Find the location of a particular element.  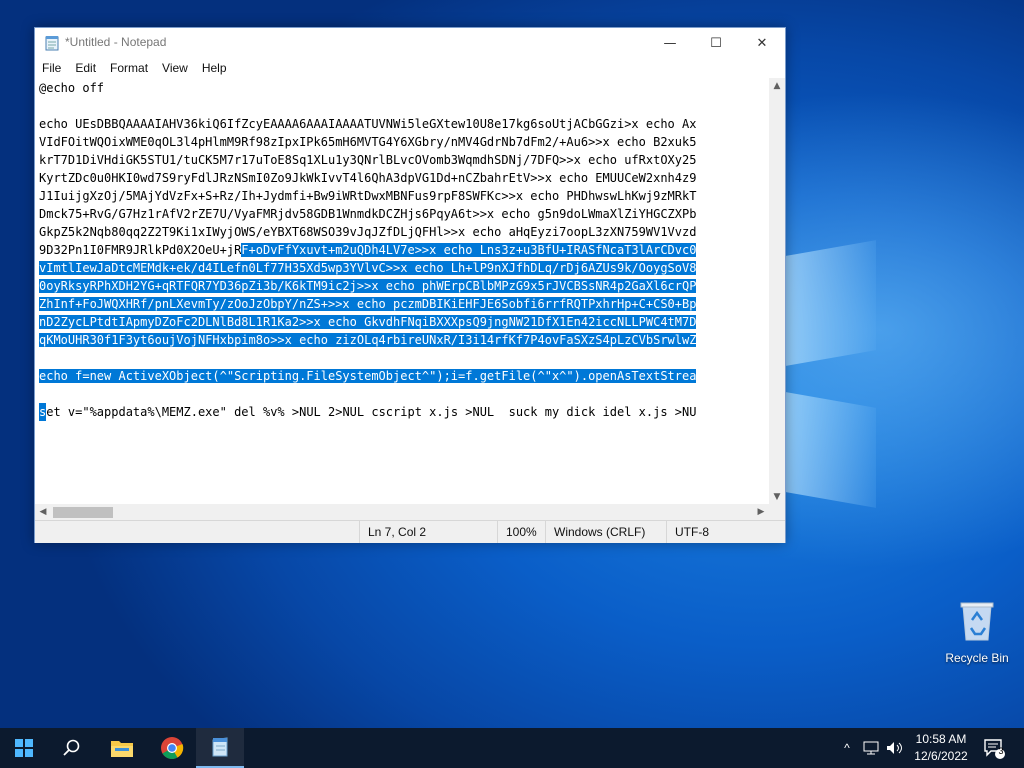

taskbar-file-explorer is located at coordinates (122, 748).